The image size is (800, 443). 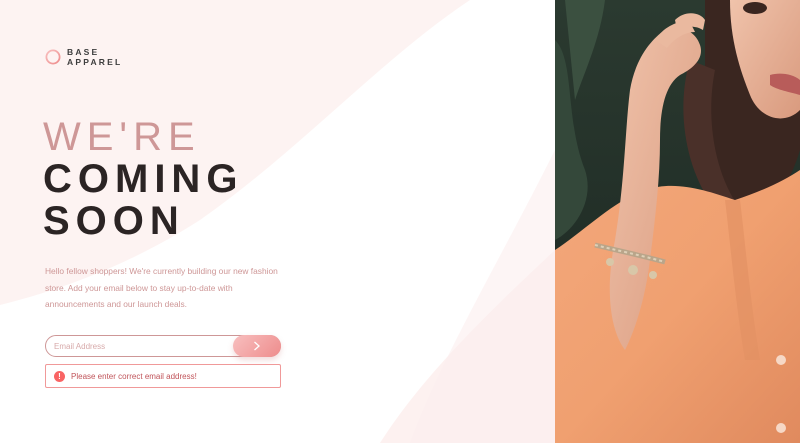 What do you see at coordinates (114, 221) in the screenshot?
I see `headline-dark-line-2: SOON` at bounding box center [114, 221].